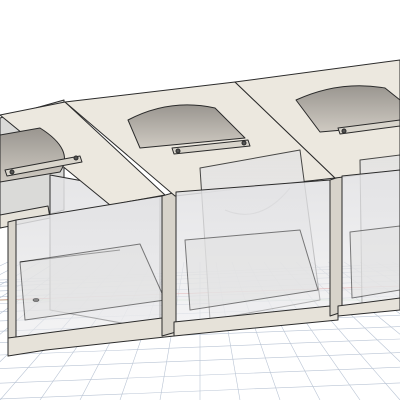 This screenshot has height=400, width=400. What do you see at coordinates (374, 262) in the screenshot?
I see `module-right-floor` at bounding box center [374, 262].